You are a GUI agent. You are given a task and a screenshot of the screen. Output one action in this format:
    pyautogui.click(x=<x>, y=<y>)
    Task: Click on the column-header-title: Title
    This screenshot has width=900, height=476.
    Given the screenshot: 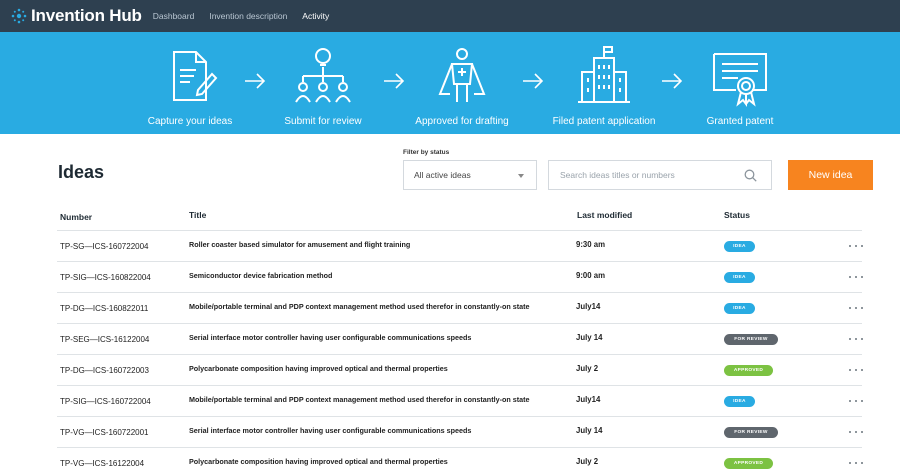 What is the action you would take?
    pyautogui.click(x=197, y=215)
    